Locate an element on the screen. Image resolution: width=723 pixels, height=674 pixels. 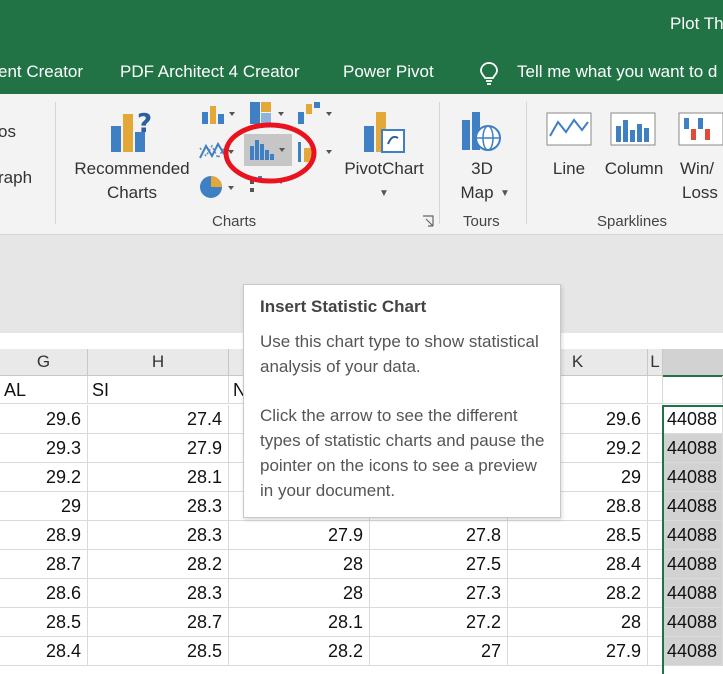
cell-header-m is located at coordinates (693, 390).